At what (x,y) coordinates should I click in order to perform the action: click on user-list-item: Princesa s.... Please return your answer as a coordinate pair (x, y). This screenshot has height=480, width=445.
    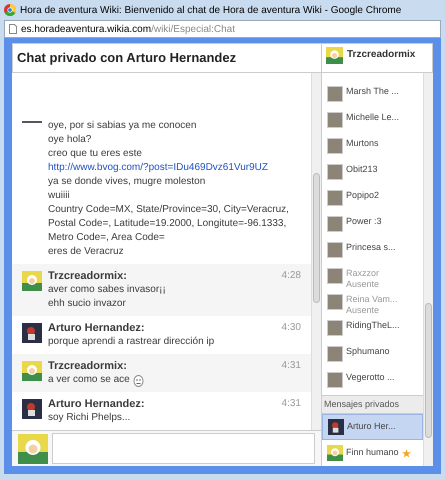
    Looking at the image, I should click on (372, 251).